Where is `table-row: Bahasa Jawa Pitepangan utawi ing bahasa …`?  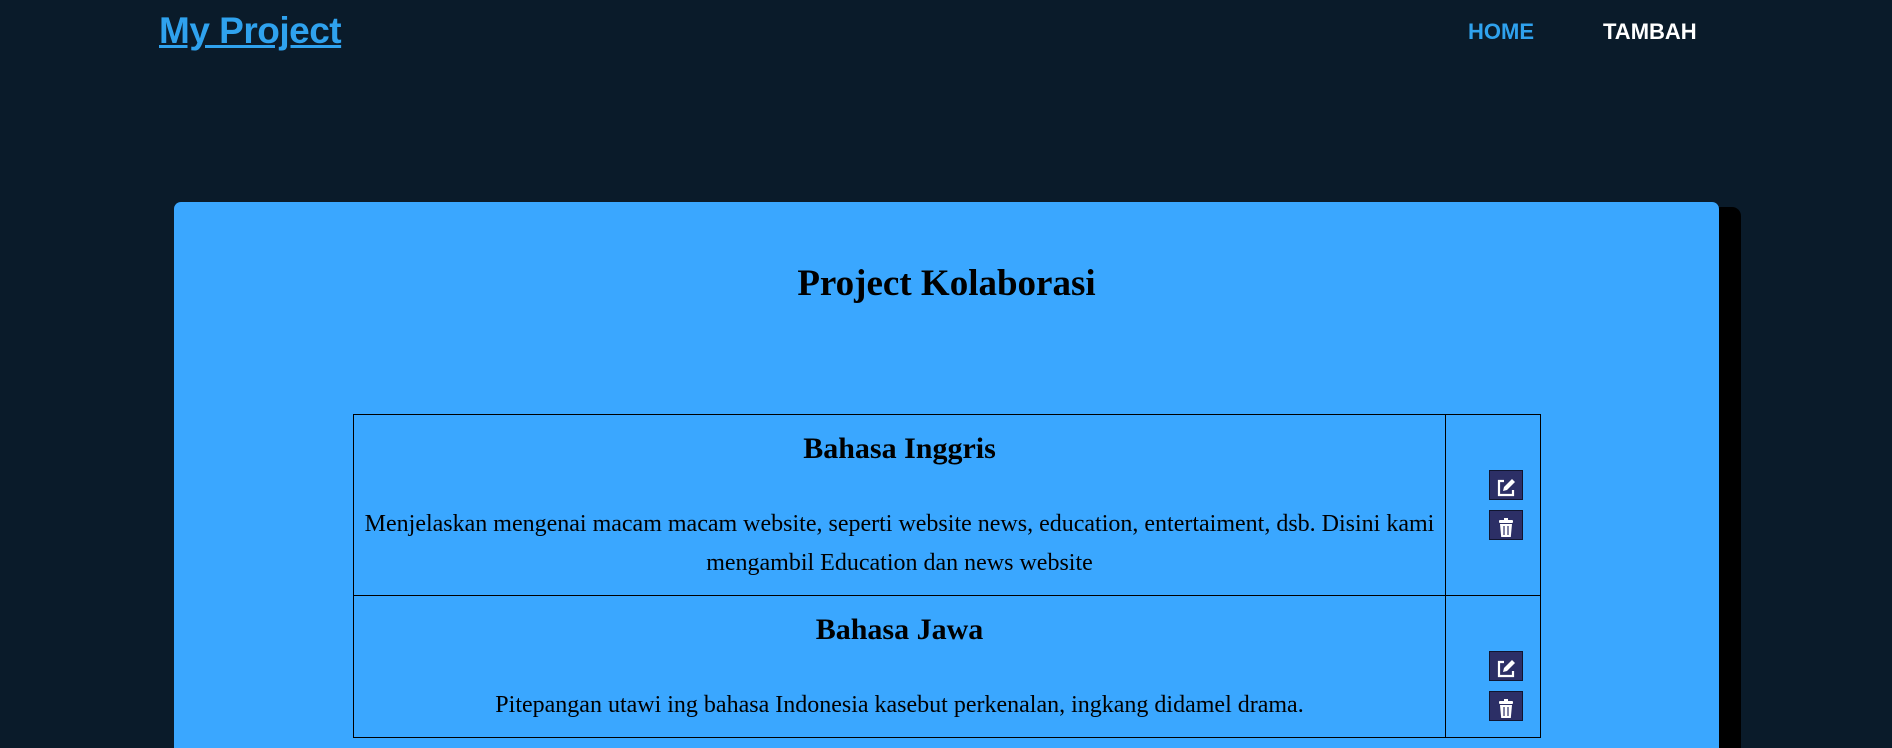
table-row: Bahasa Jawa Pitepangan utawi ing bahasa … is located at coordinates (947, 666).